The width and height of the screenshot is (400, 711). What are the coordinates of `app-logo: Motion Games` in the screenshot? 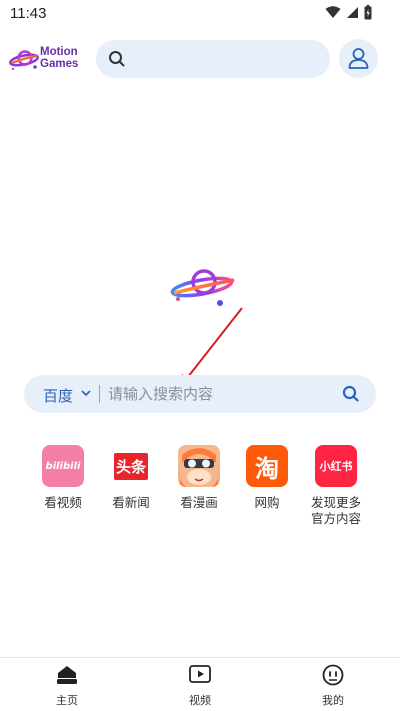 It's located at (49, 60).